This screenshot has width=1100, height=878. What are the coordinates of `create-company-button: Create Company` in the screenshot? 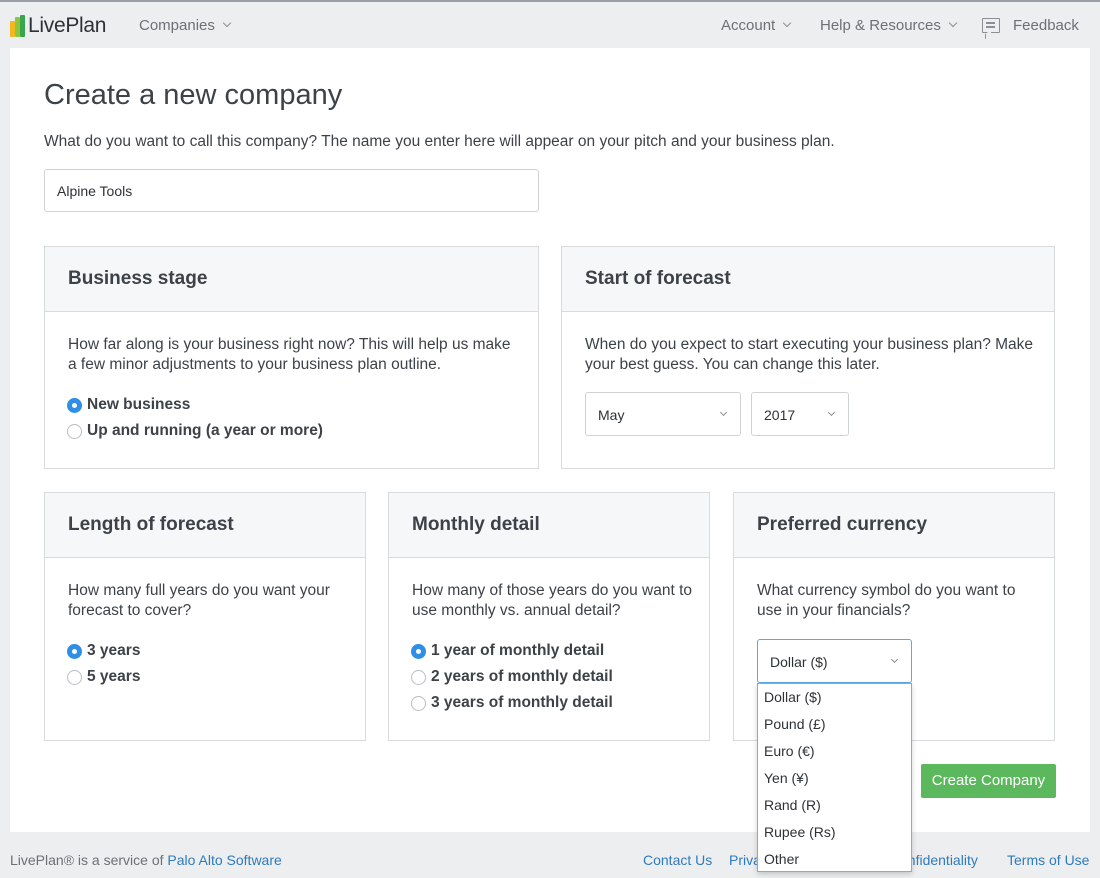 It's located at (988, 781).